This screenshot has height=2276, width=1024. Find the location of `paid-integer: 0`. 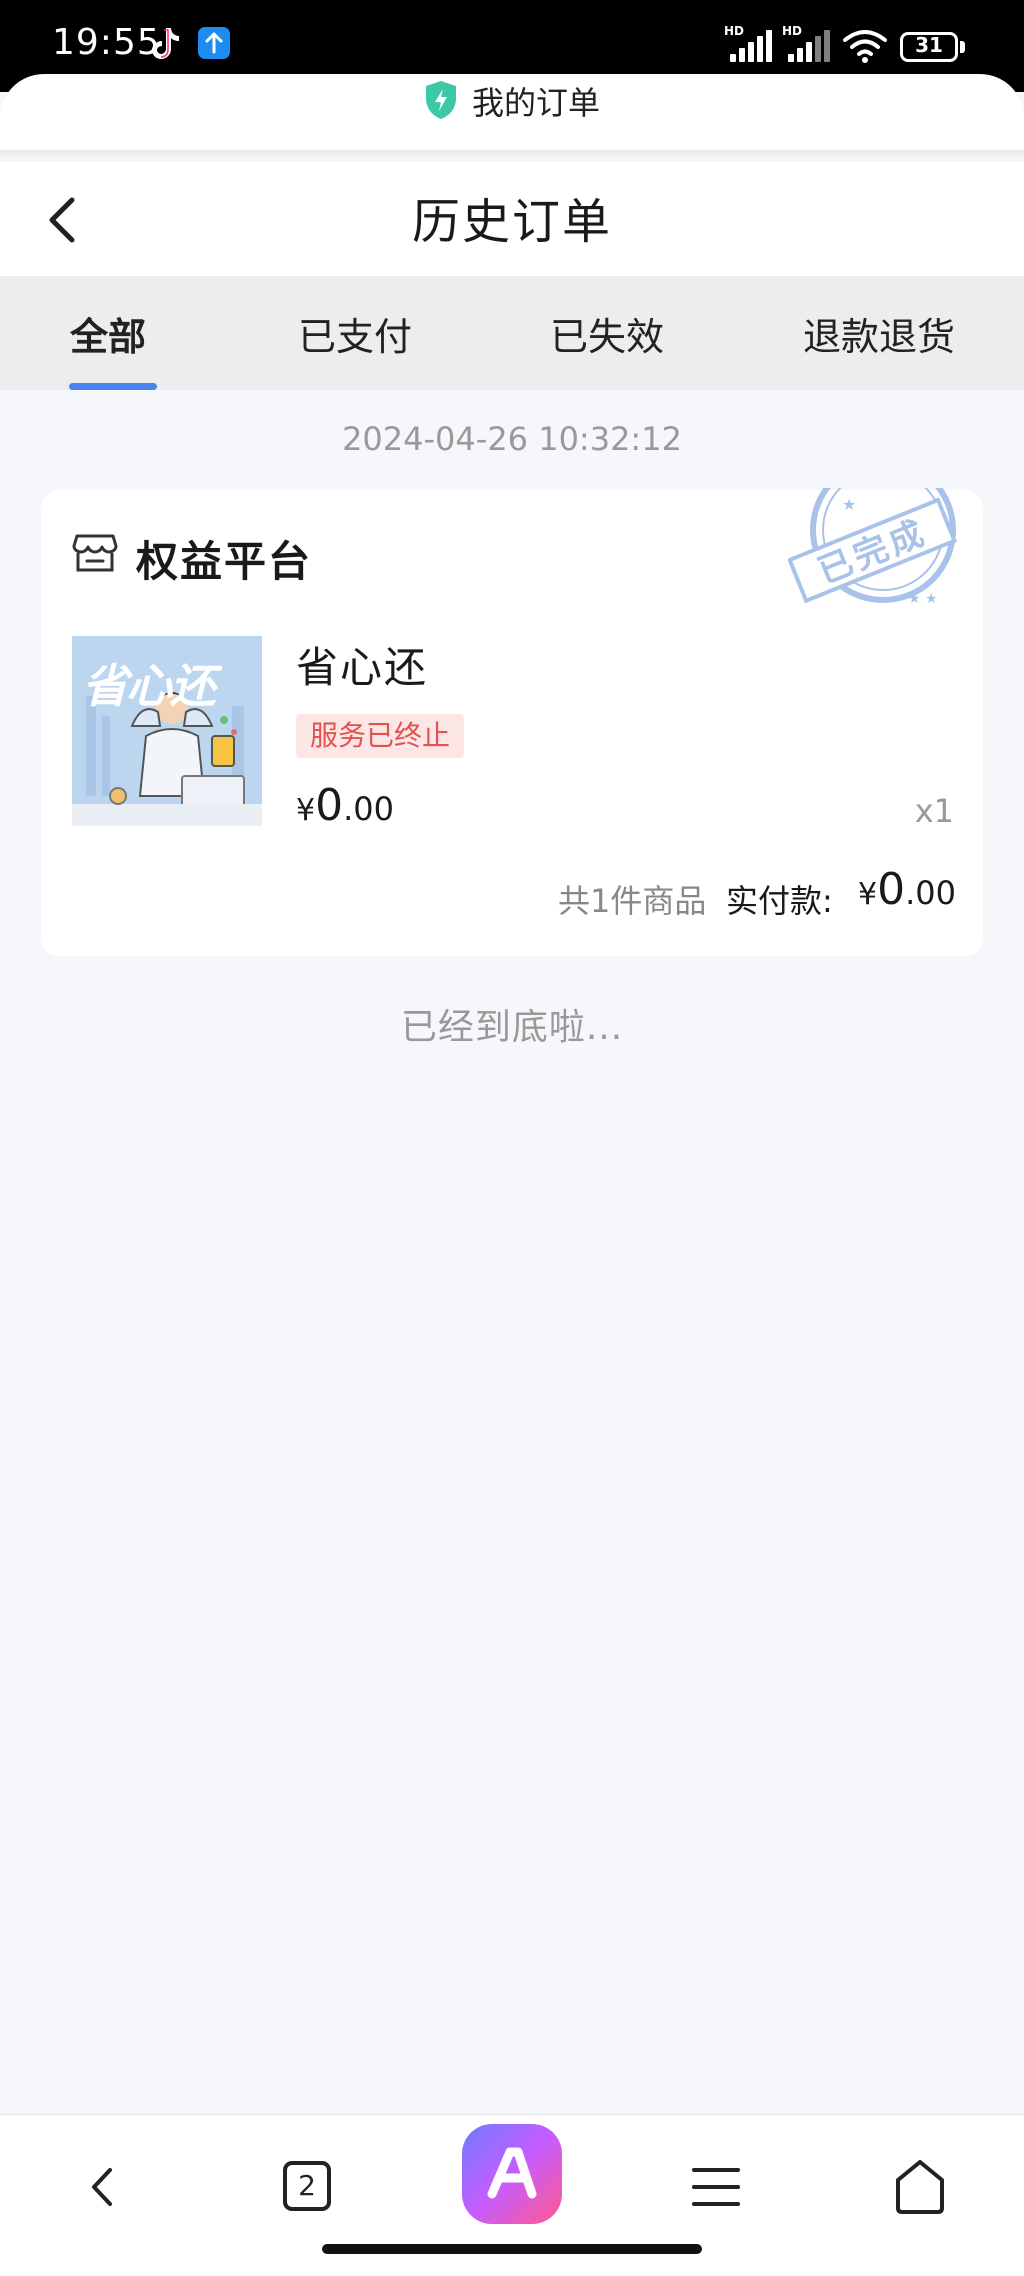

paid-integer: 0 is located at coordinates (891, 889).